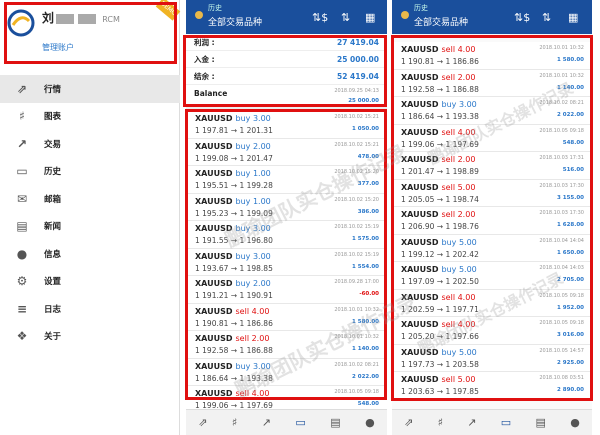 This screenshot has height=435, width=600. I want to click on settings-icon: ⚙, so click(22, 281).